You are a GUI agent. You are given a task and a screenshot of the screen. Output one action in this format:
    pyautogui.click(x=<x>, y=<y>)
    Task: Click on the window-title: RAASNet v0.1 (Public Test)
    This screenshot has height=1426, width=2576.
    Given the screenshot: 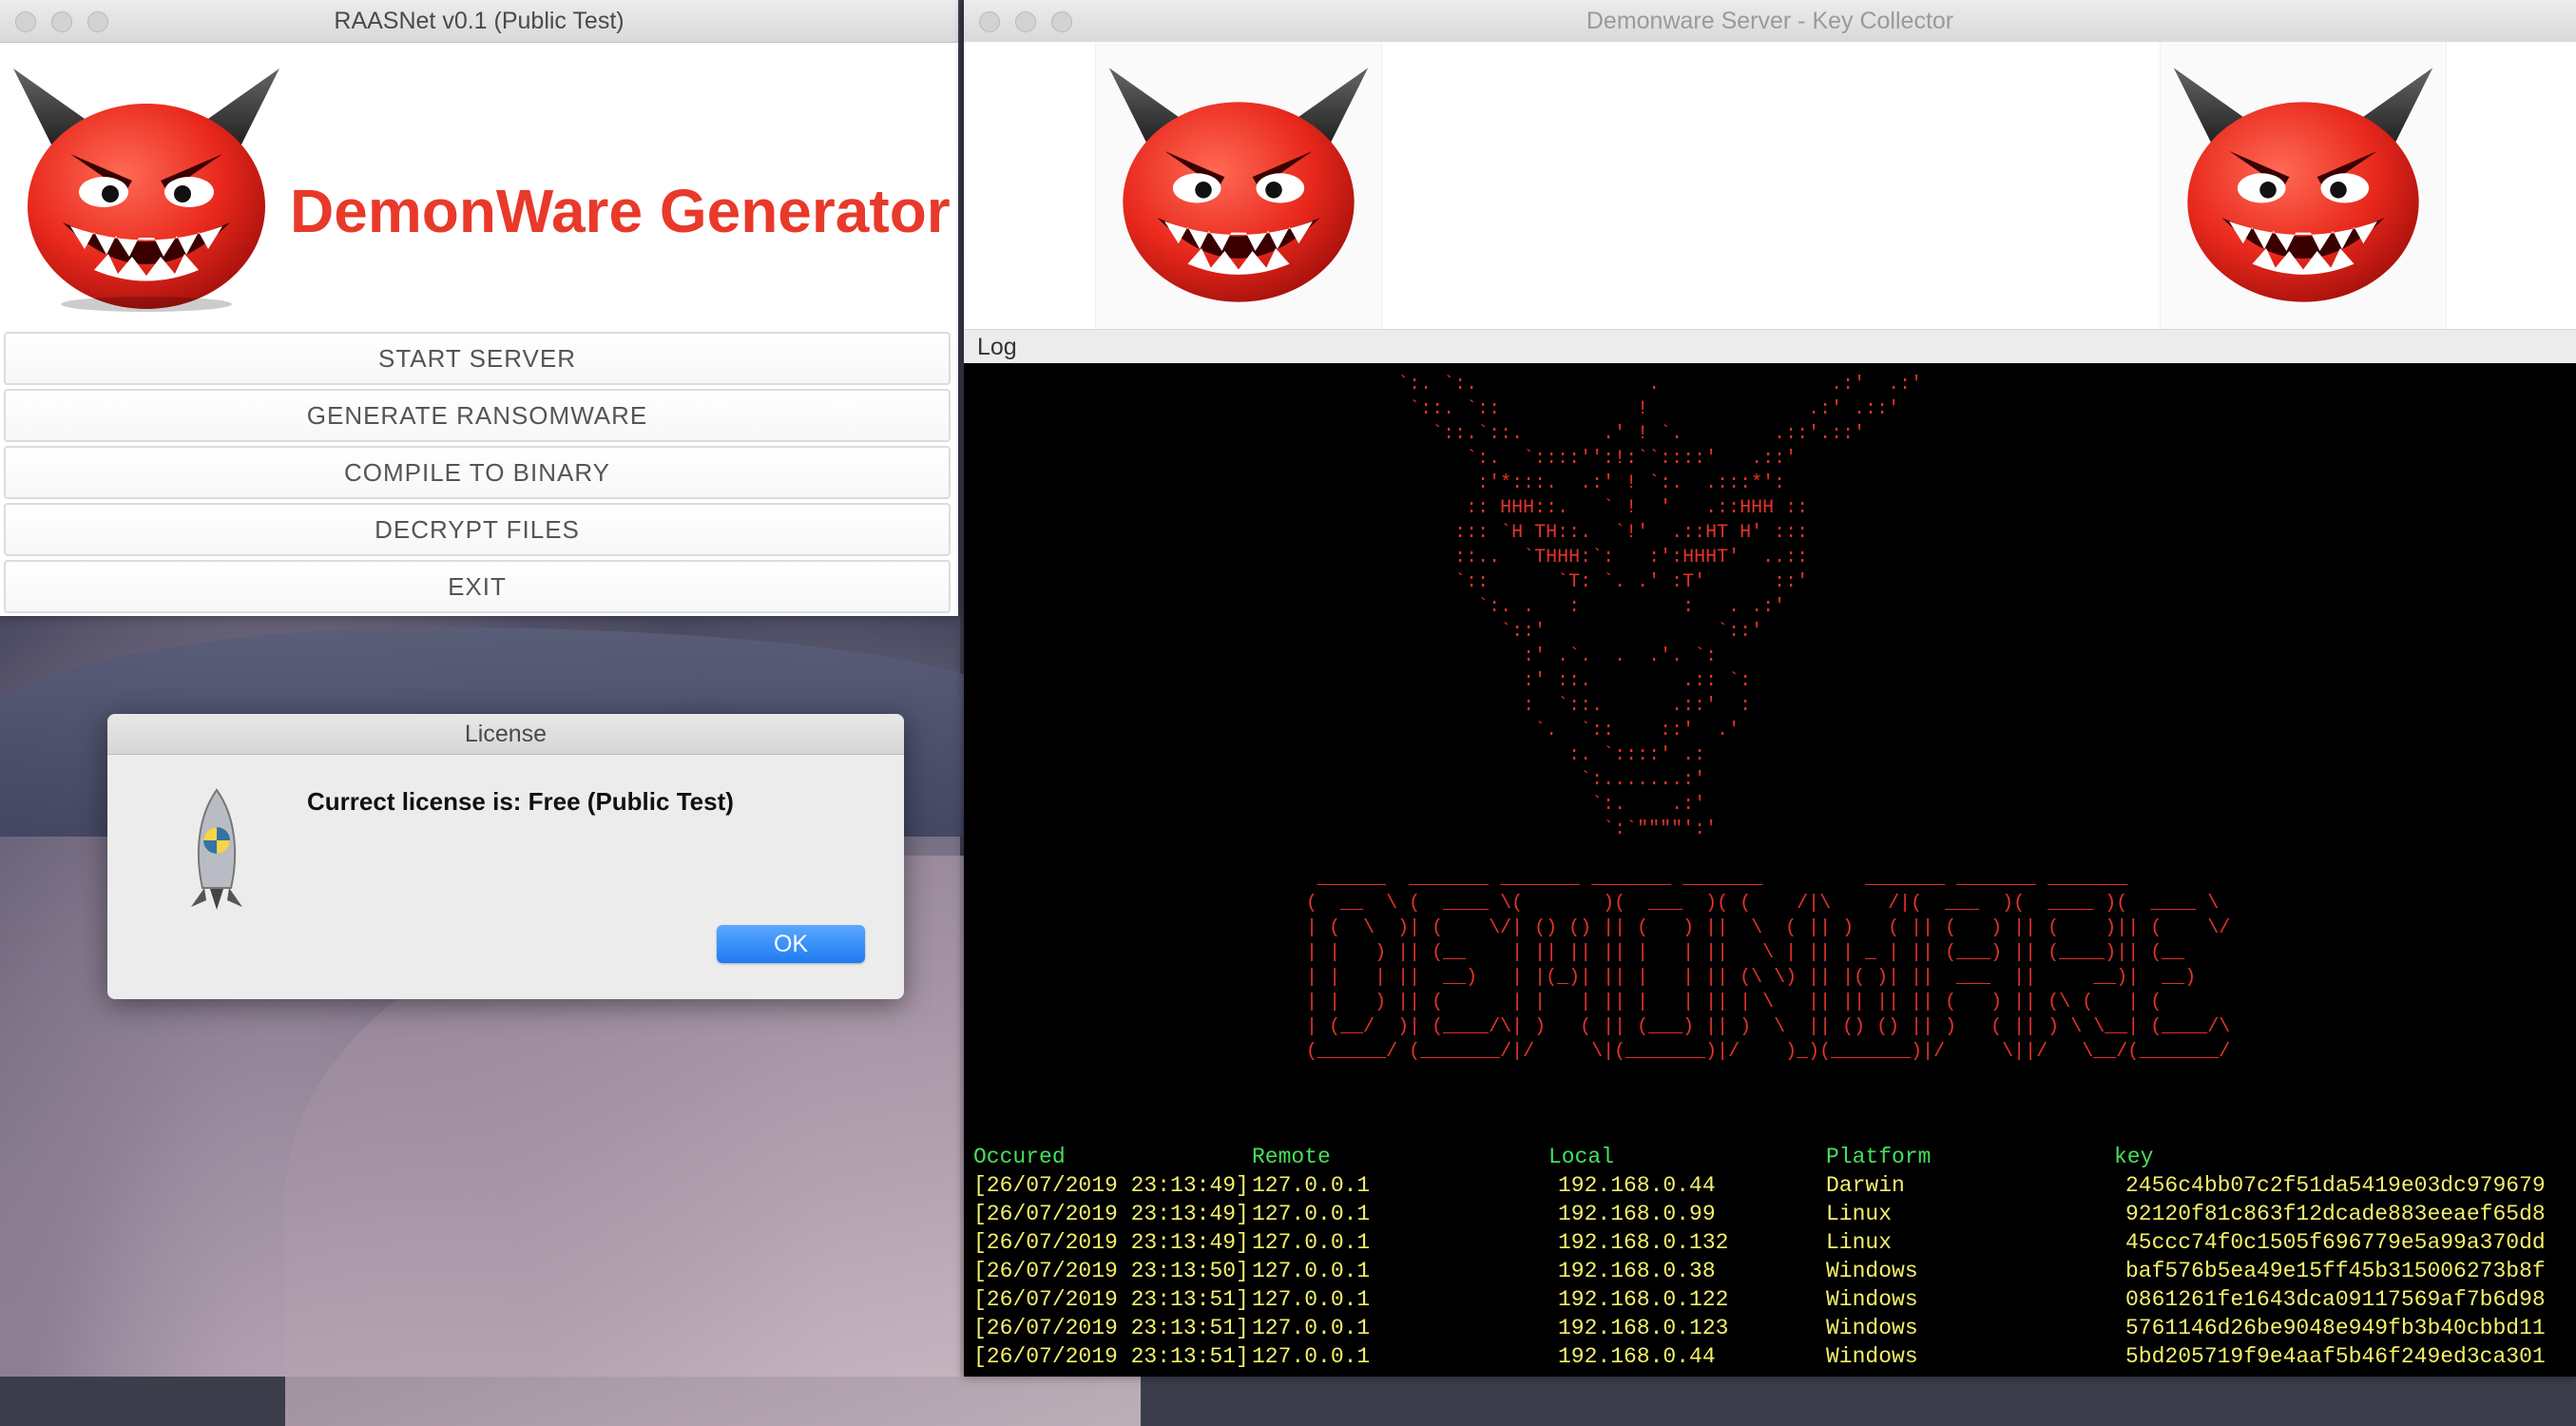 What is the action you would take?
    pyautogui.click(x=480, y=21)
    